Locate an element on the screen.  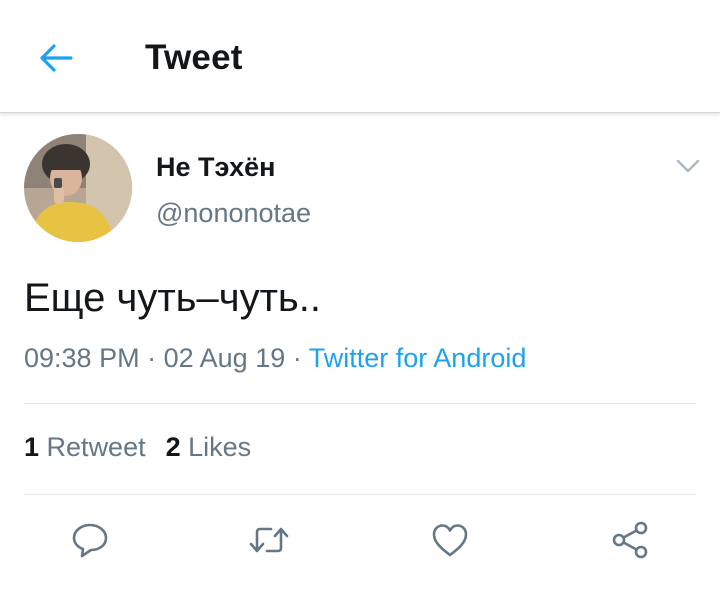
user-handle: @nononotae is located at coordinates (233, 213).